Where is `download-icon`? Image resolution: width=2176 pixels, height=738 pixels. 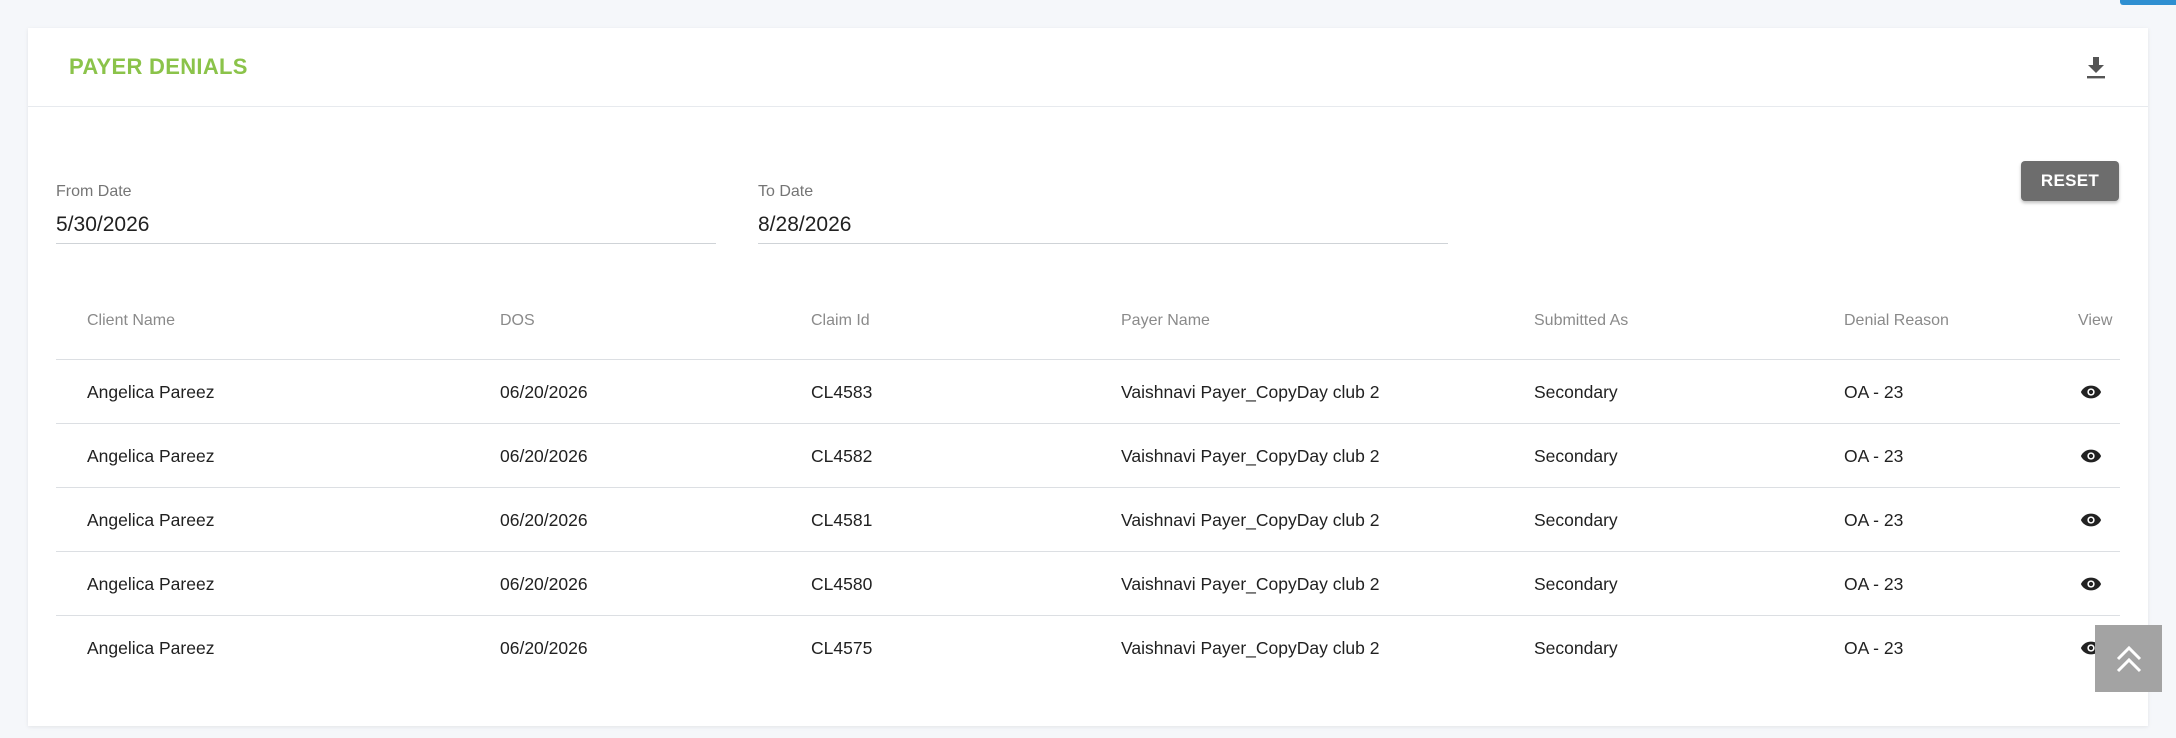 download-icon is located at coordinates (2096, 68).